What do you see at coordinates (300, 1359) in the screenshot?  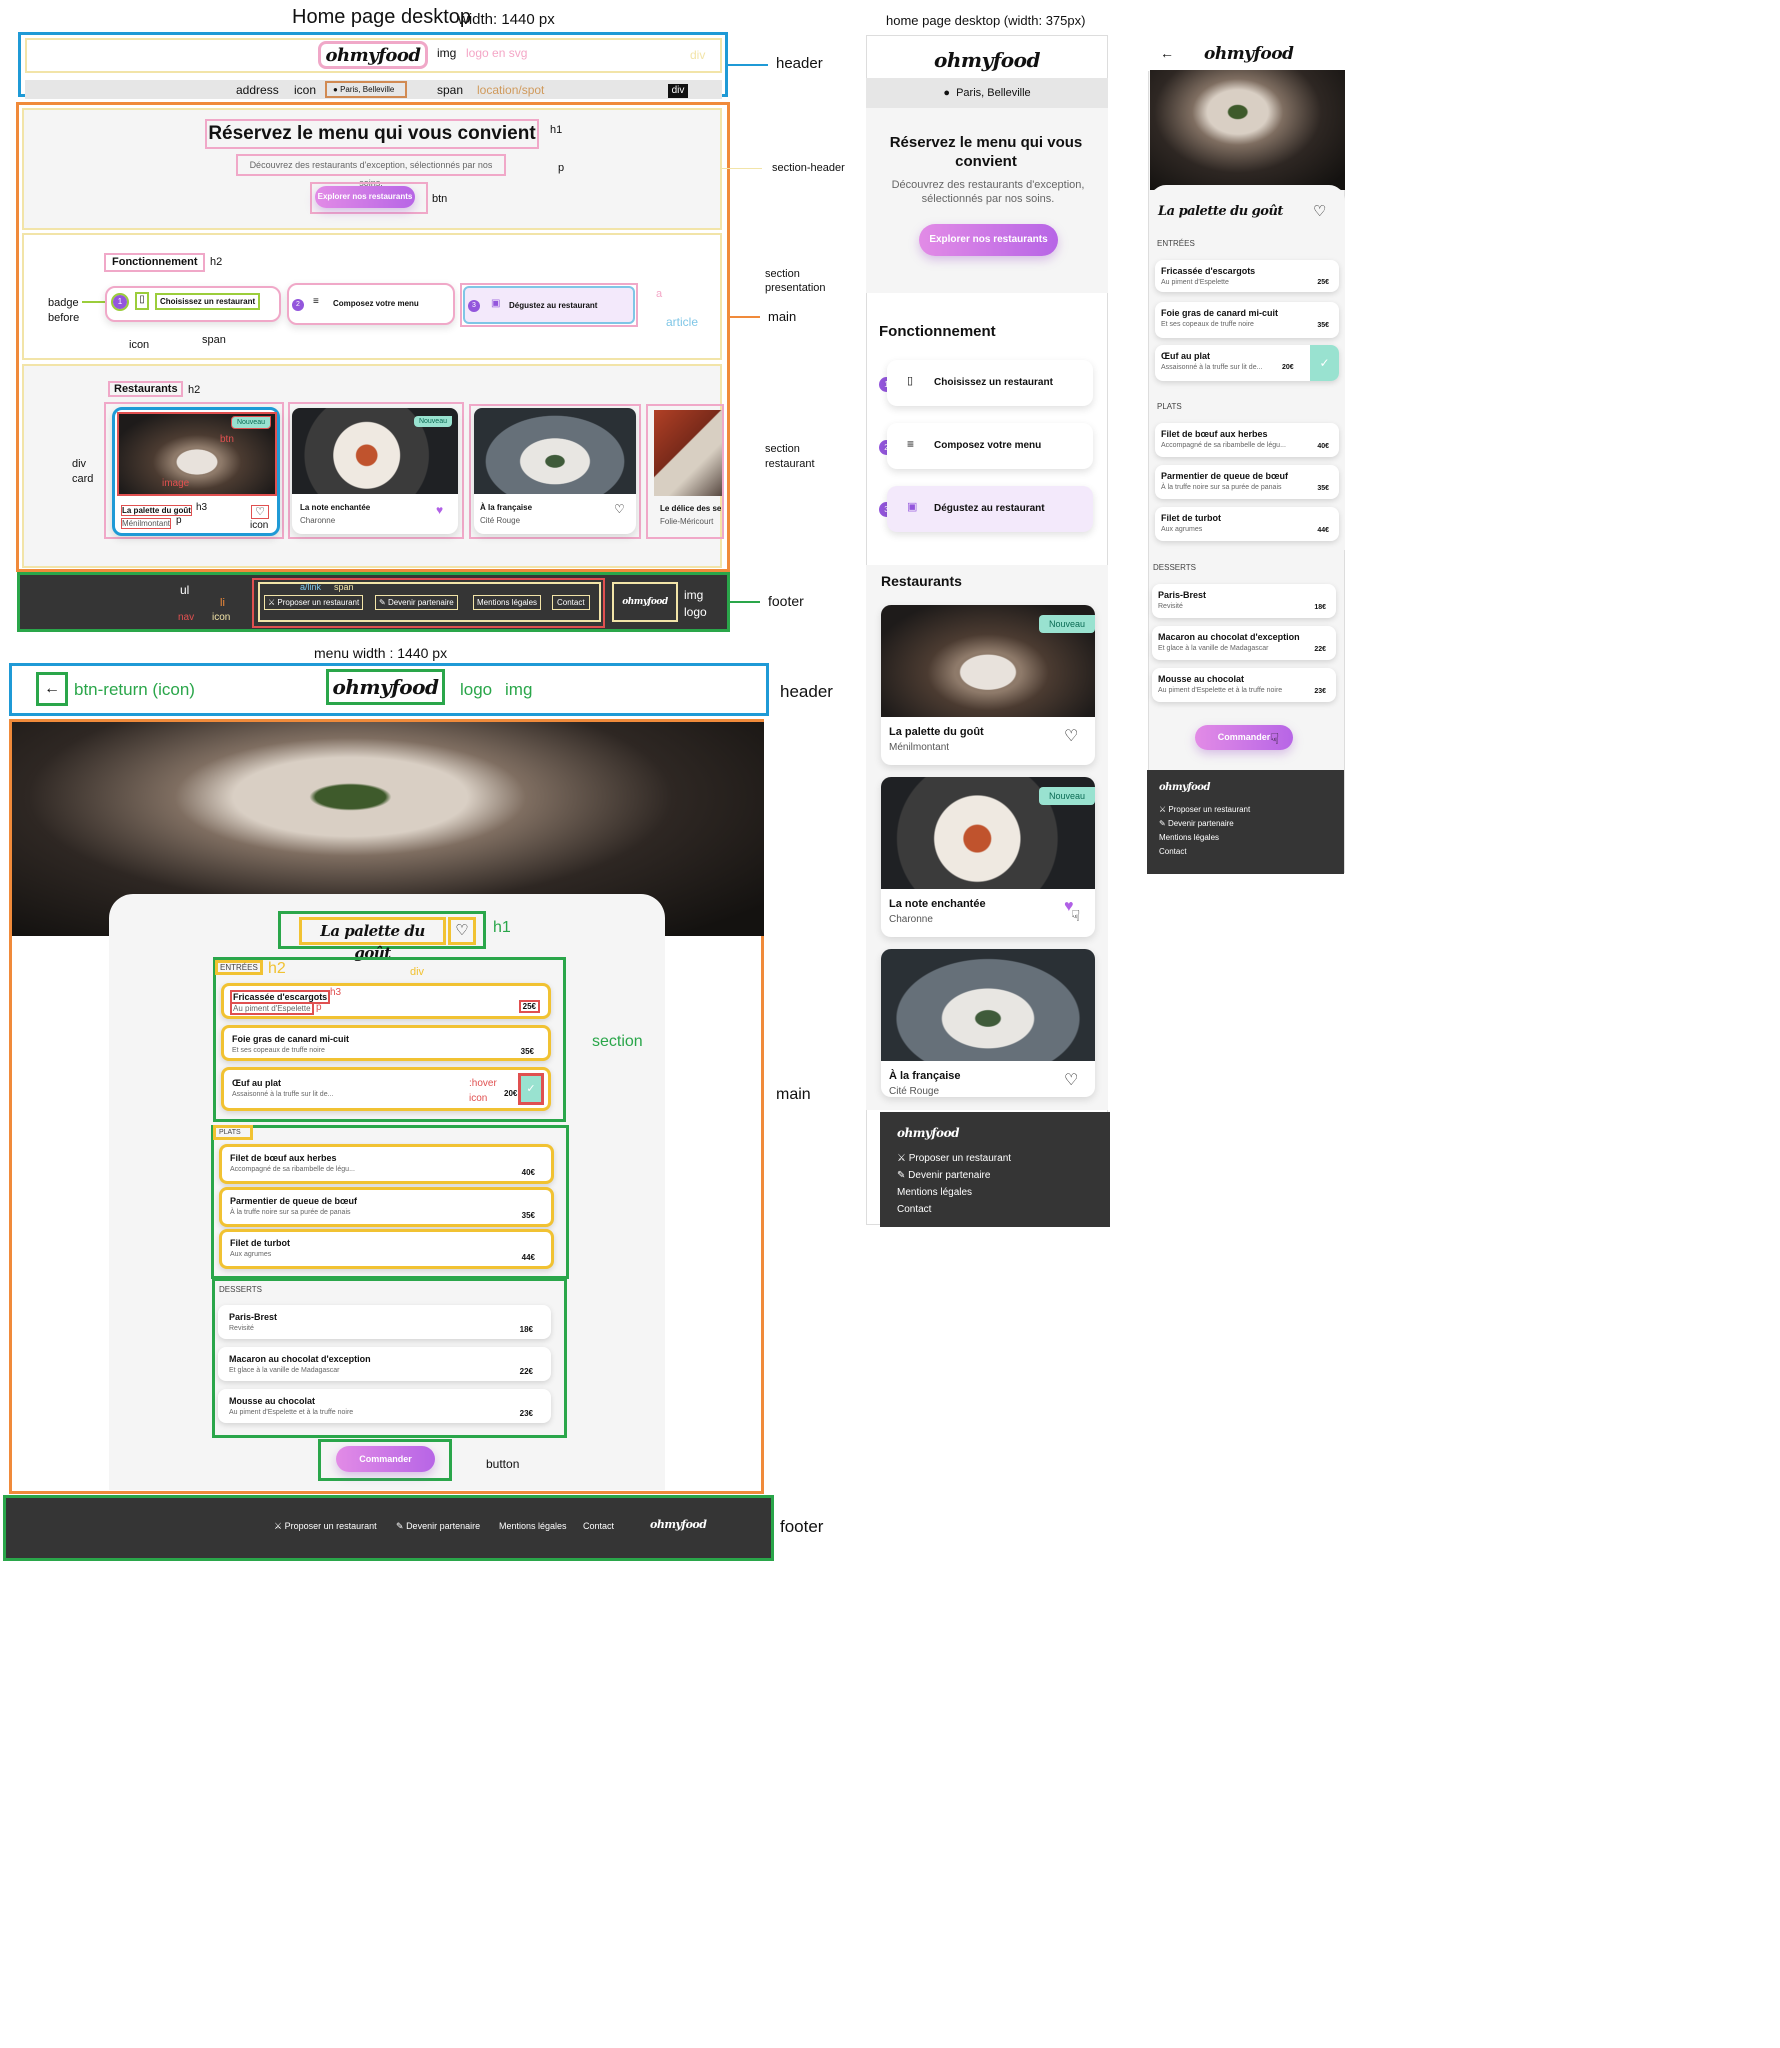 I see `menu-item-8-name: Macaron au chocolat d'exception` at bounding box center [300, 1359].